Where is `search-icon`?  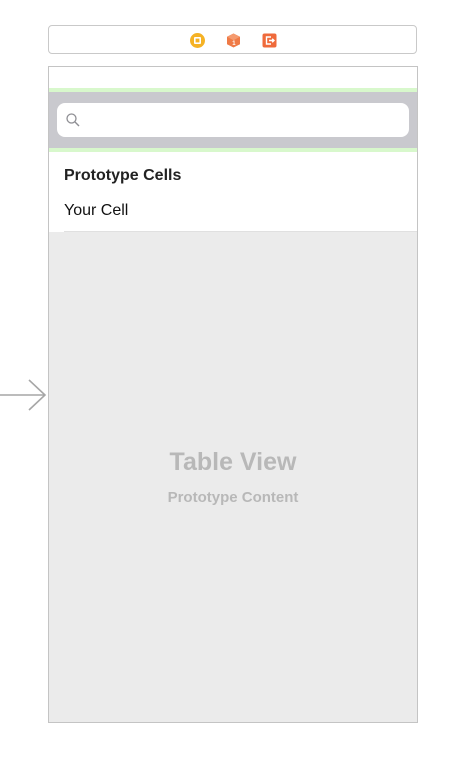
search-icon is located at coordinates (73, 120).